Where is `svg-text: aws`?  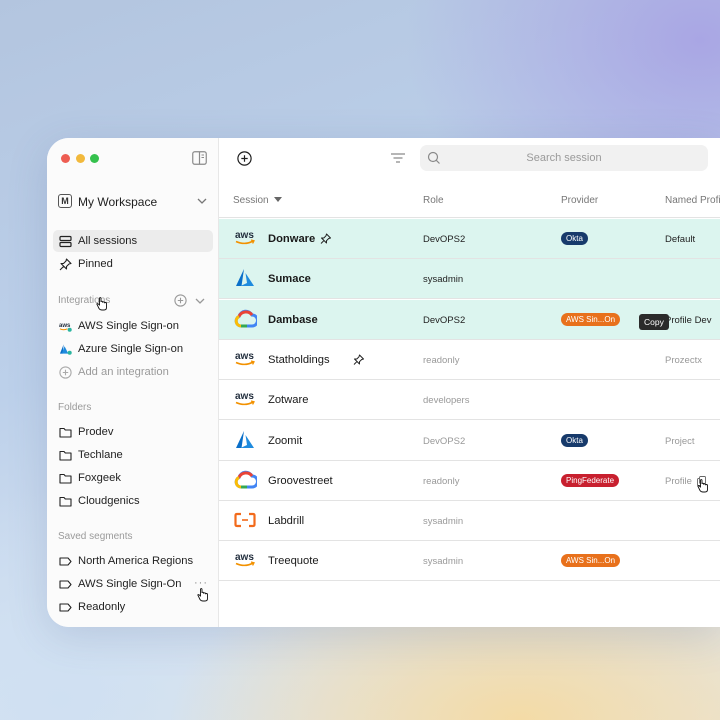 svg-text: aws is located at coordinates (244, 356).